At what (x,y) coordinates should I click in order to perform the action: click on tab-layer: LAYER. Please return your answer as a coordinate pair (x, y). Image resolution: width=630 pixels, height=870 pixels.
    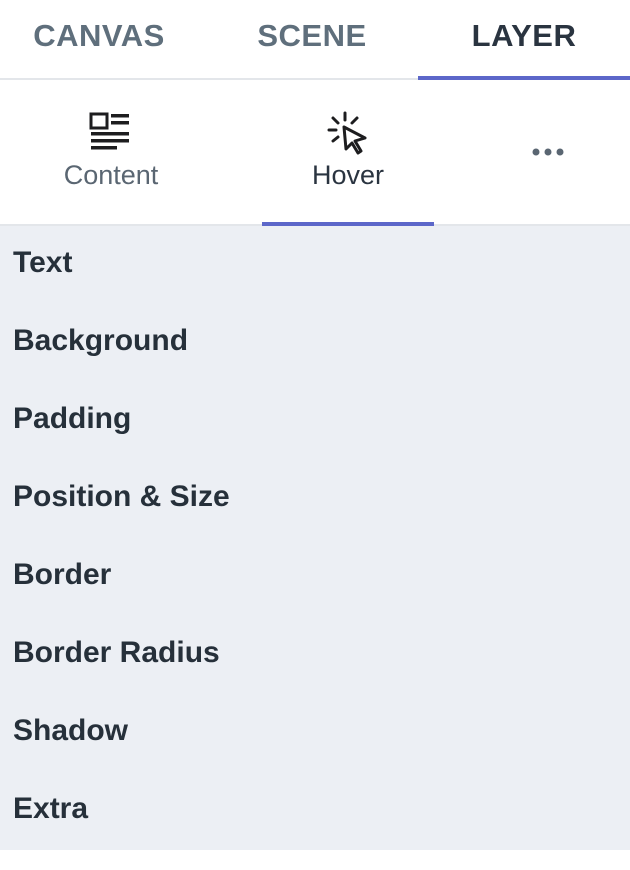
    Looking at the image, I should click on (524, 40).